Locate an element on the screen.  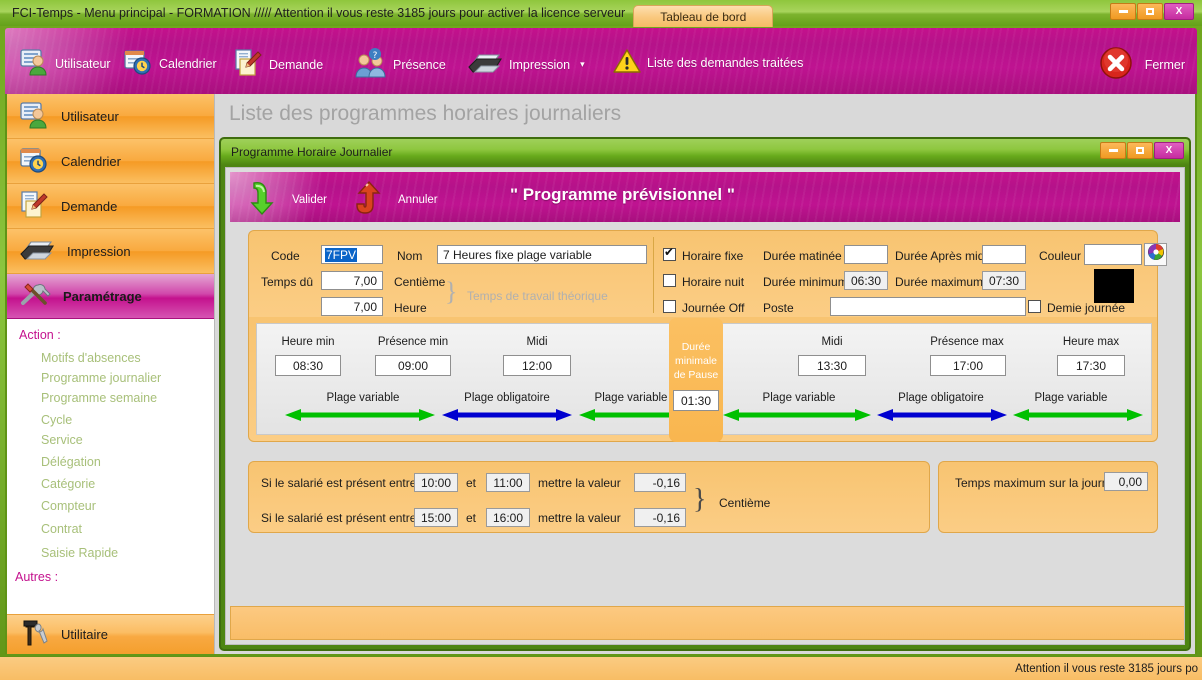
toolbar-close: Fermer is located at coordinates (1142, 64).